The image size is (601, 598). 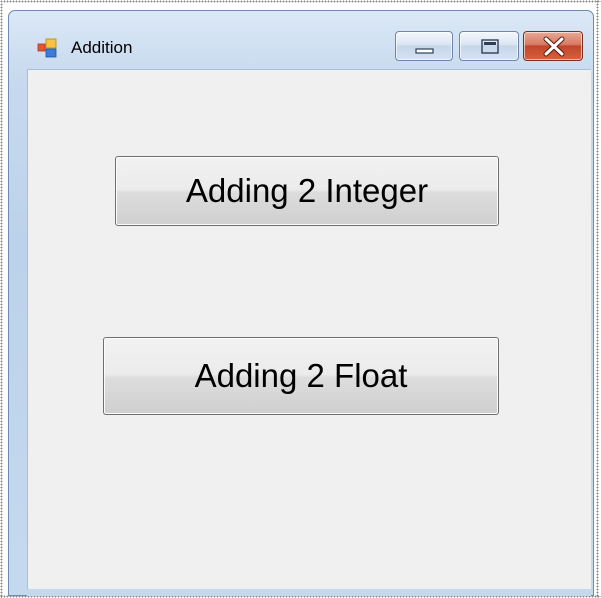 I want to click on winforms-app-icon, so click(x=47, y=48).